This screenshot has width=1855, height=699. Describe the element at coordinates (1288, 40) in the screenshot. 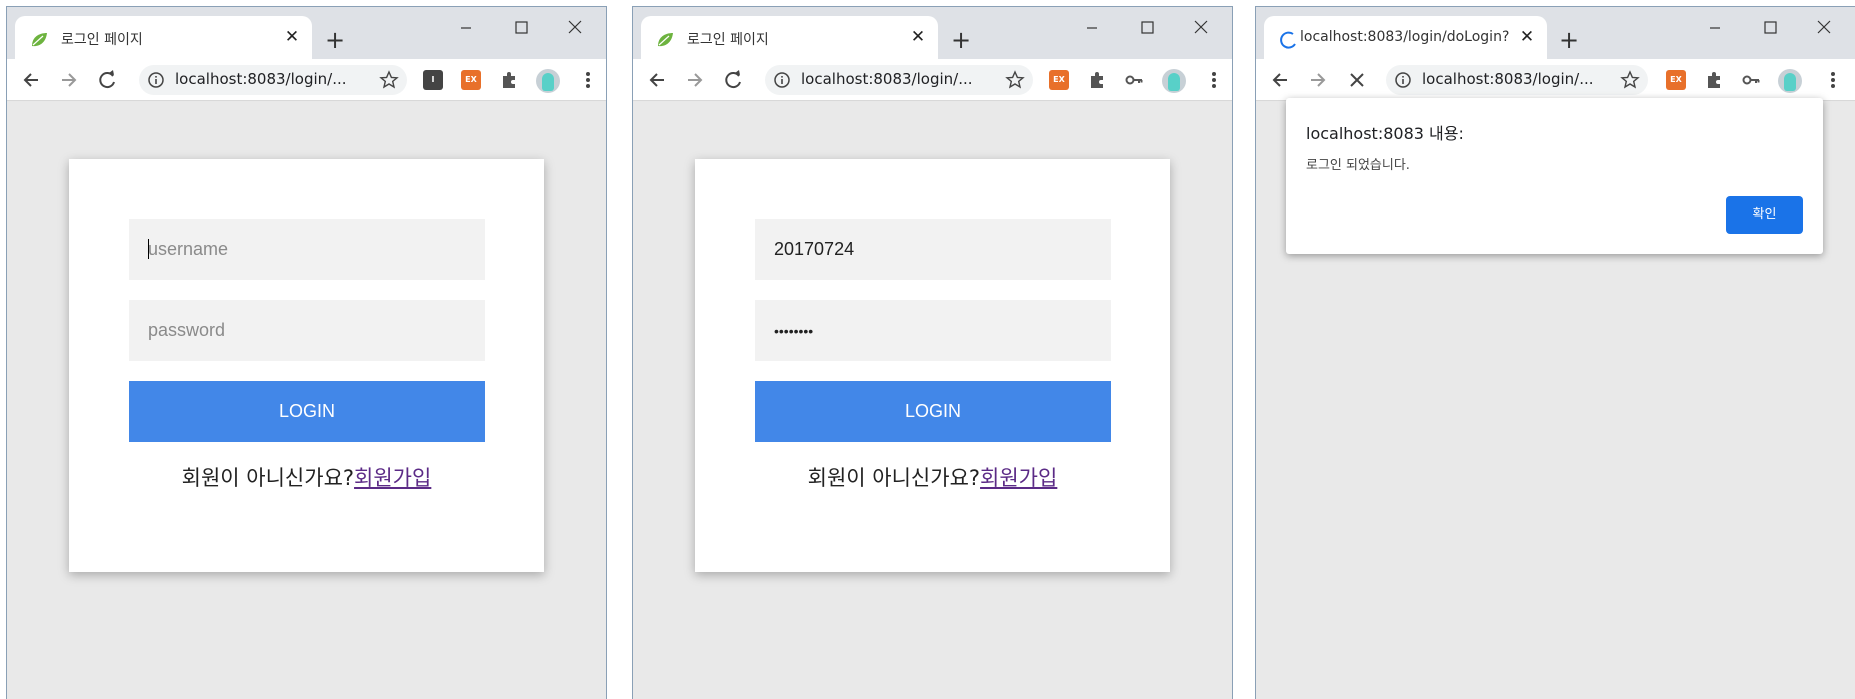

I see `loading-spinner-icon` at that location.